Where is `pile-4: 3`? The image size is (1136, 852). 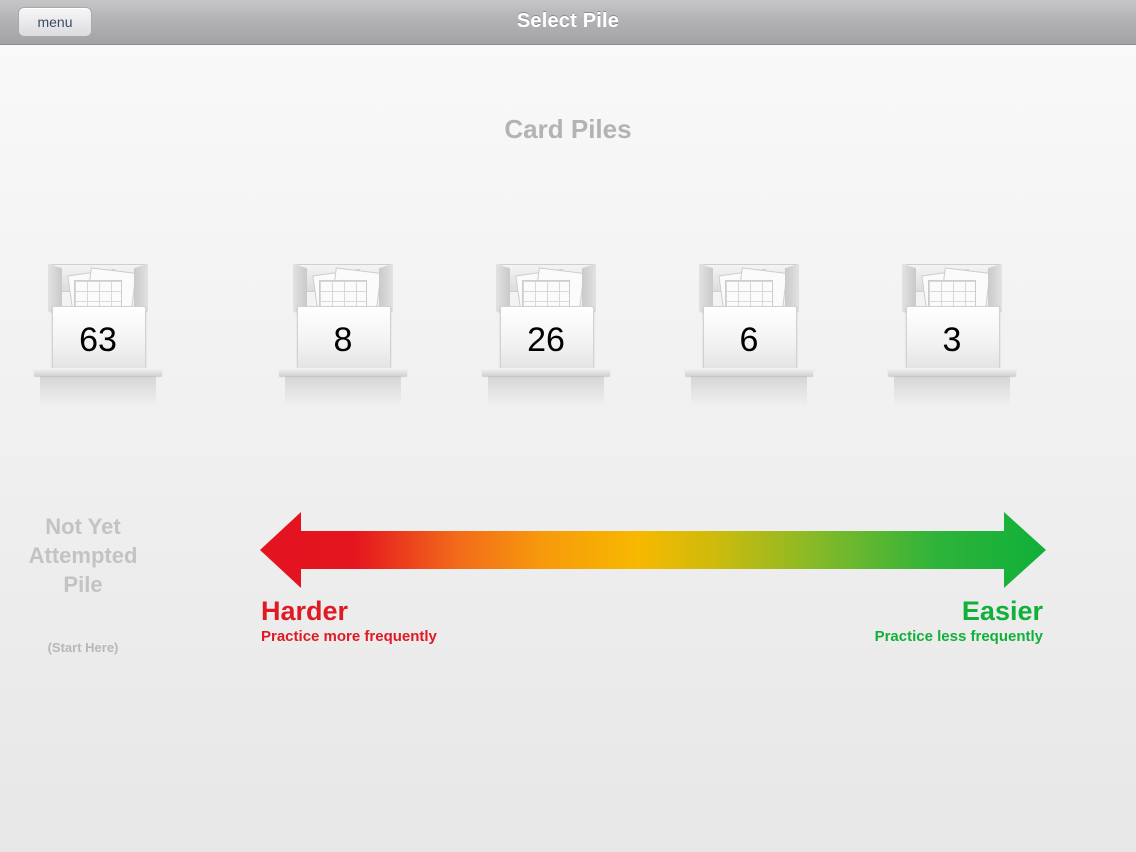 pile-4: 3 is located at coordinates (952, 333).